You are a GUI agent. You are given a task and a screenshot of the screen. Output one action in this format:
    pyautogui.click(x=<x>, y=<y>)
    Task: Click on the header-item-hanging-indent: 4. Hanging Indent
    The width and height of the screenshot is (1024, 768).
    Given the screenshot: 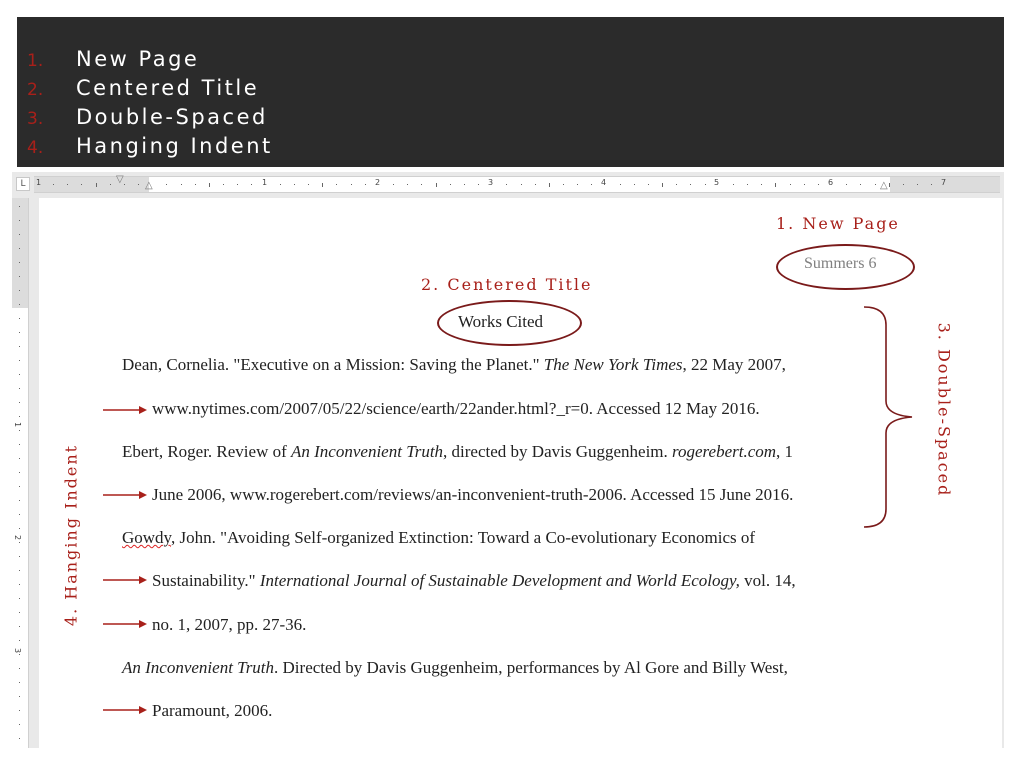 What is the action you would take?
    pyautogui.click(x=150, y=146)
    